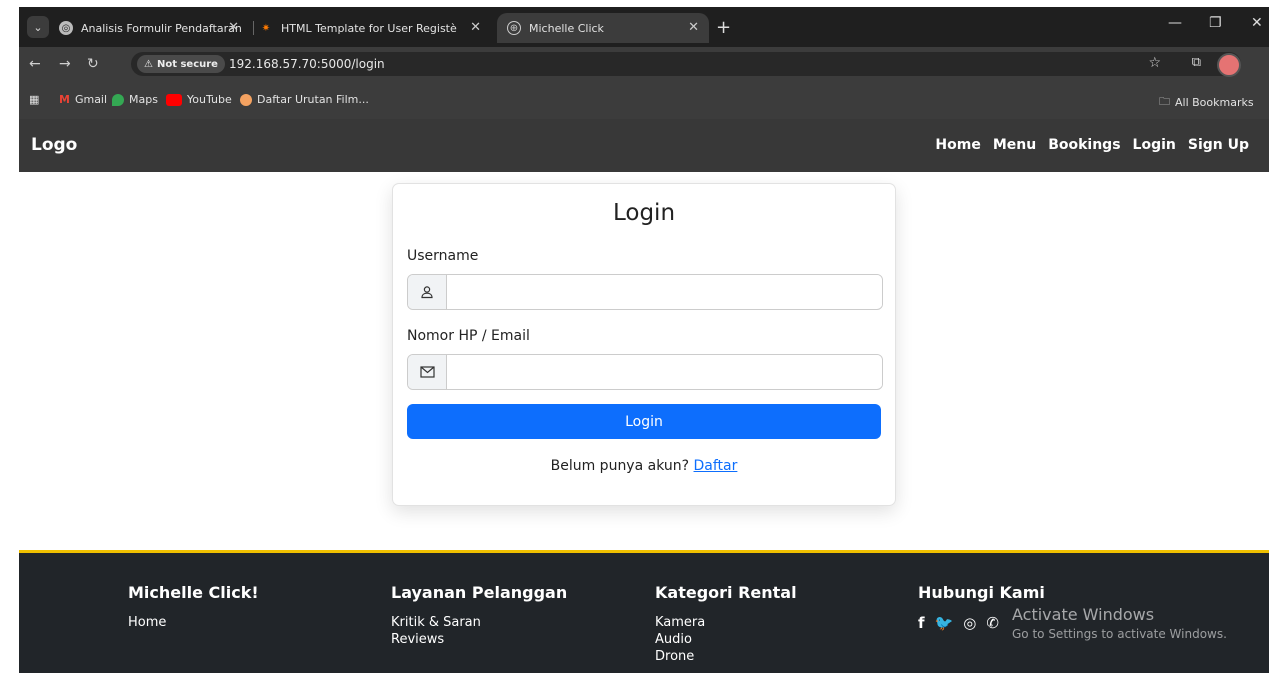 The image size is (1277, 673). Describe the element at coordinates (1257, 23) in the screenshot. I see `window-close-icon: ✕` at that location.